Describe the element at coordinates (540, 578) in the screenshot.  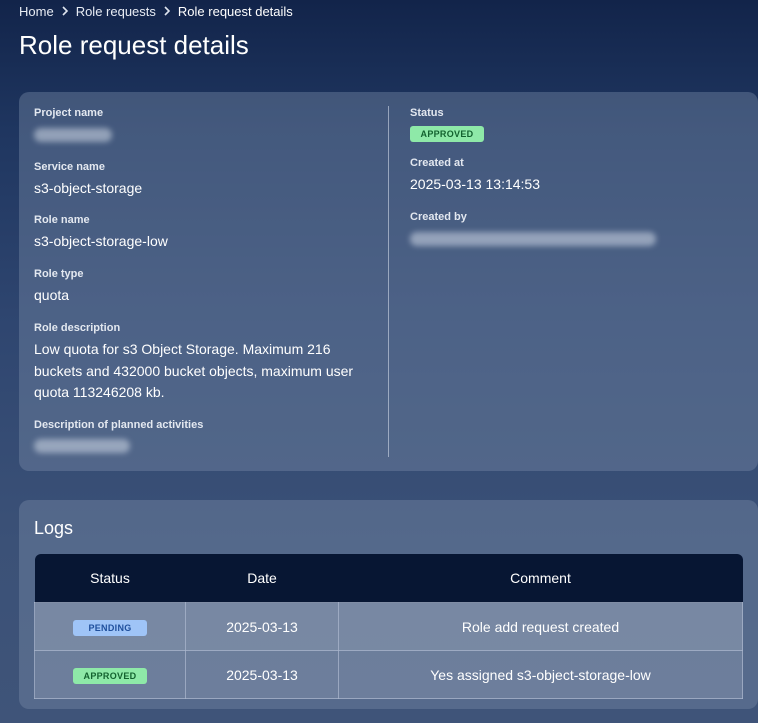
I see `column-header-comment: Comment` at that location.